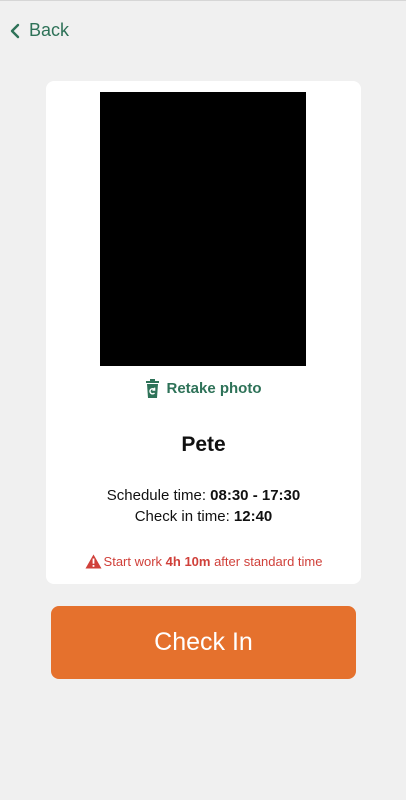 The width and height of the screenshot is (406, 800). What do you see at coordinates (266, 561) in the screenshot?
I see `late-warning-suffix: after standard time` at bounding box center [266, 561].